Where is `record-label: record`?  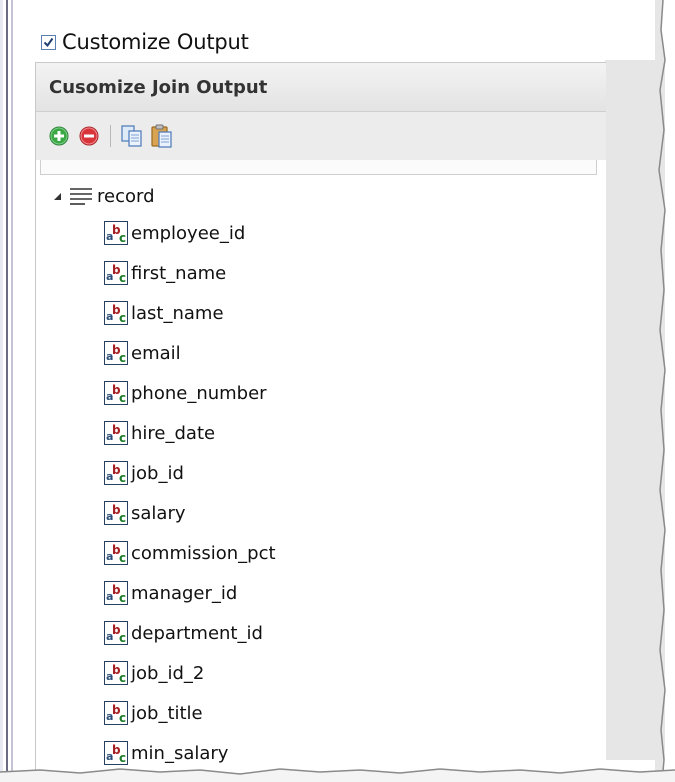
record-label: record is located at coordinates (126, 196).